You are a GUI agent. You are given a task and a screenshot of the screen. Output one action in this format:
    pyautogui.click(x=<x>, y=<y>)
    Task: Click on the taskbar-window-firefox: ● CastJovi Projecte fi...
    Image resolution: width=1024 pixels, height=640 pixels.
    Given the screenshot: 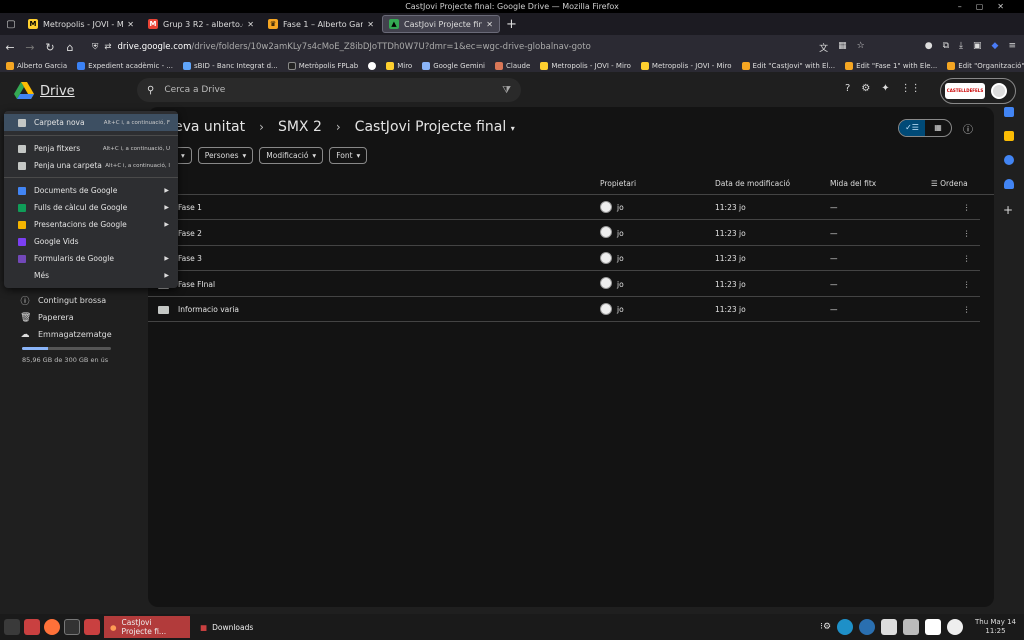 What is the action you would take?
    pyautogui.click(x=147, y=627)
    